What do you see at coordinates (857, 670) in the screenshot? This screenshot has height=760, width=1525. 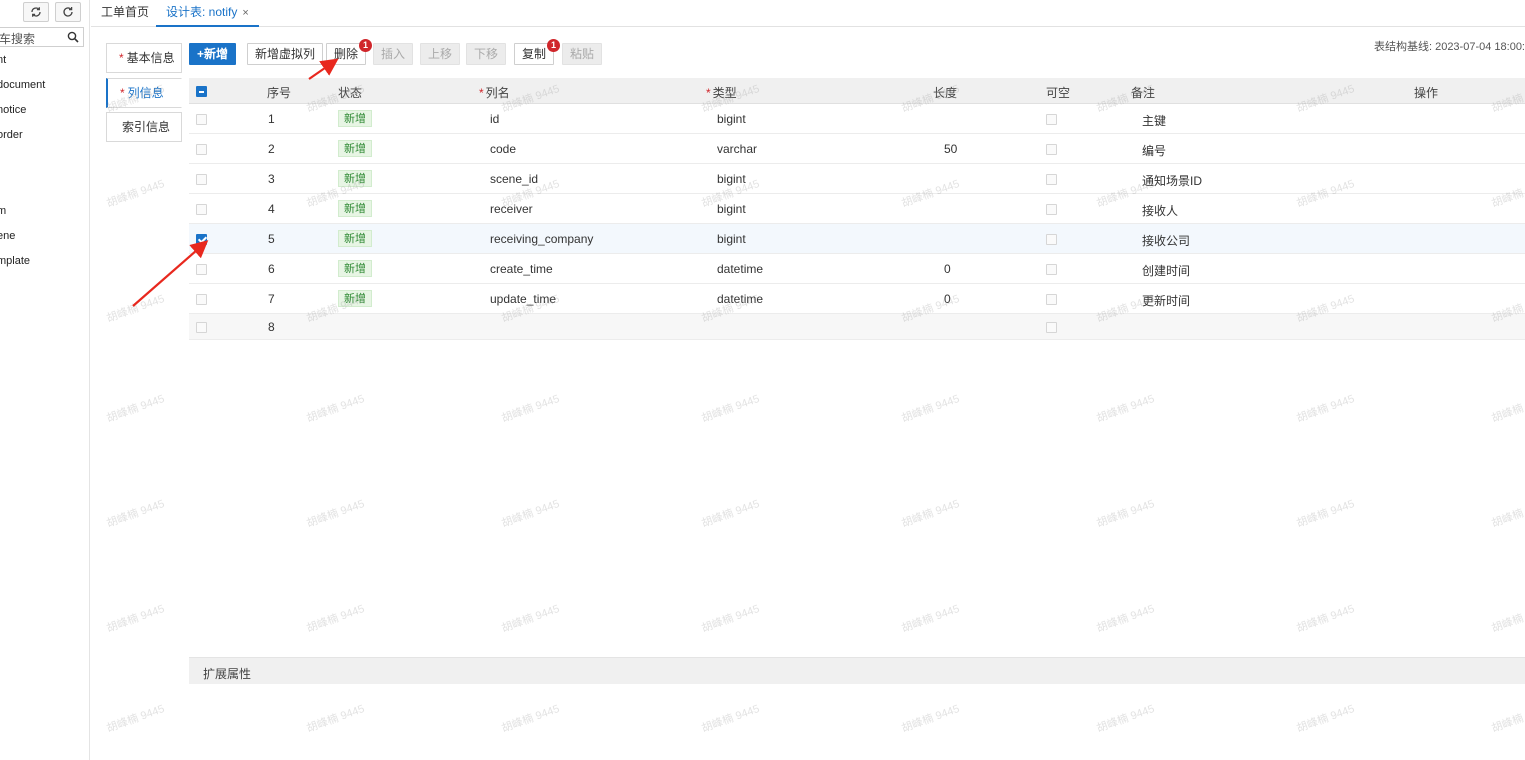 I see `extension-properties-section: 扩展属性` at bounding box center [857, 670].